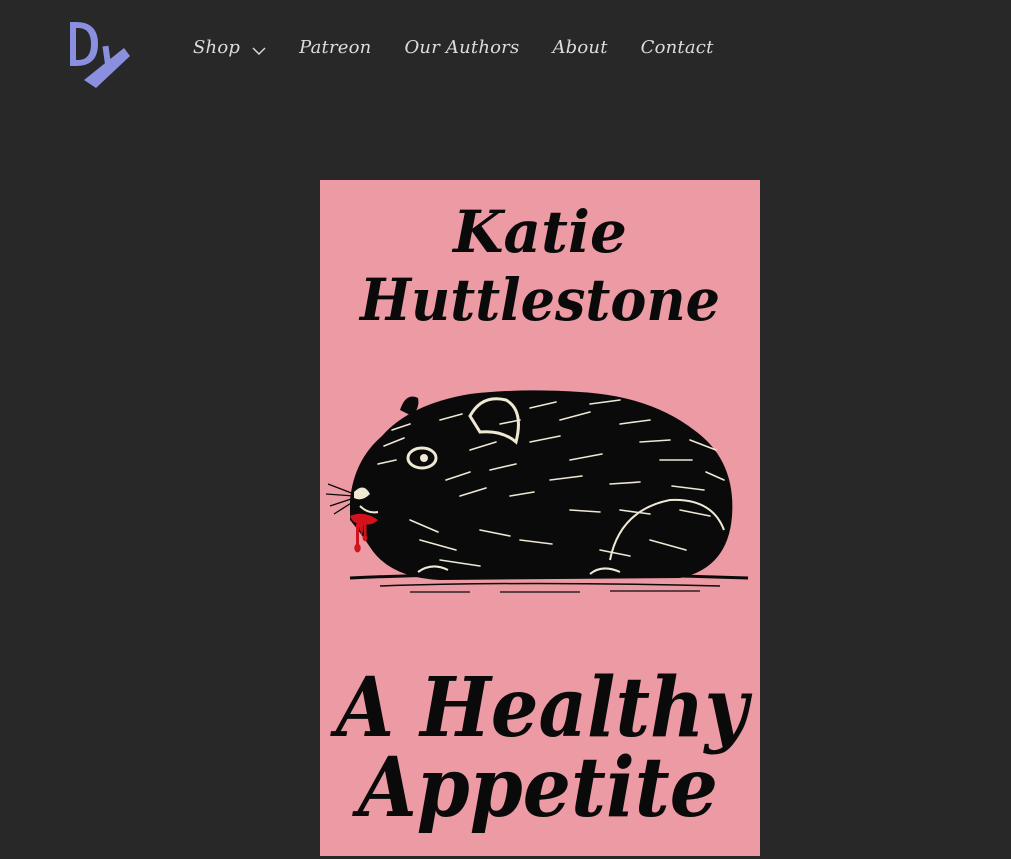 The height and width of the screenshot is (859, 1011). I want to click on nav-item-shop-label: Shop, so click(217, 47).